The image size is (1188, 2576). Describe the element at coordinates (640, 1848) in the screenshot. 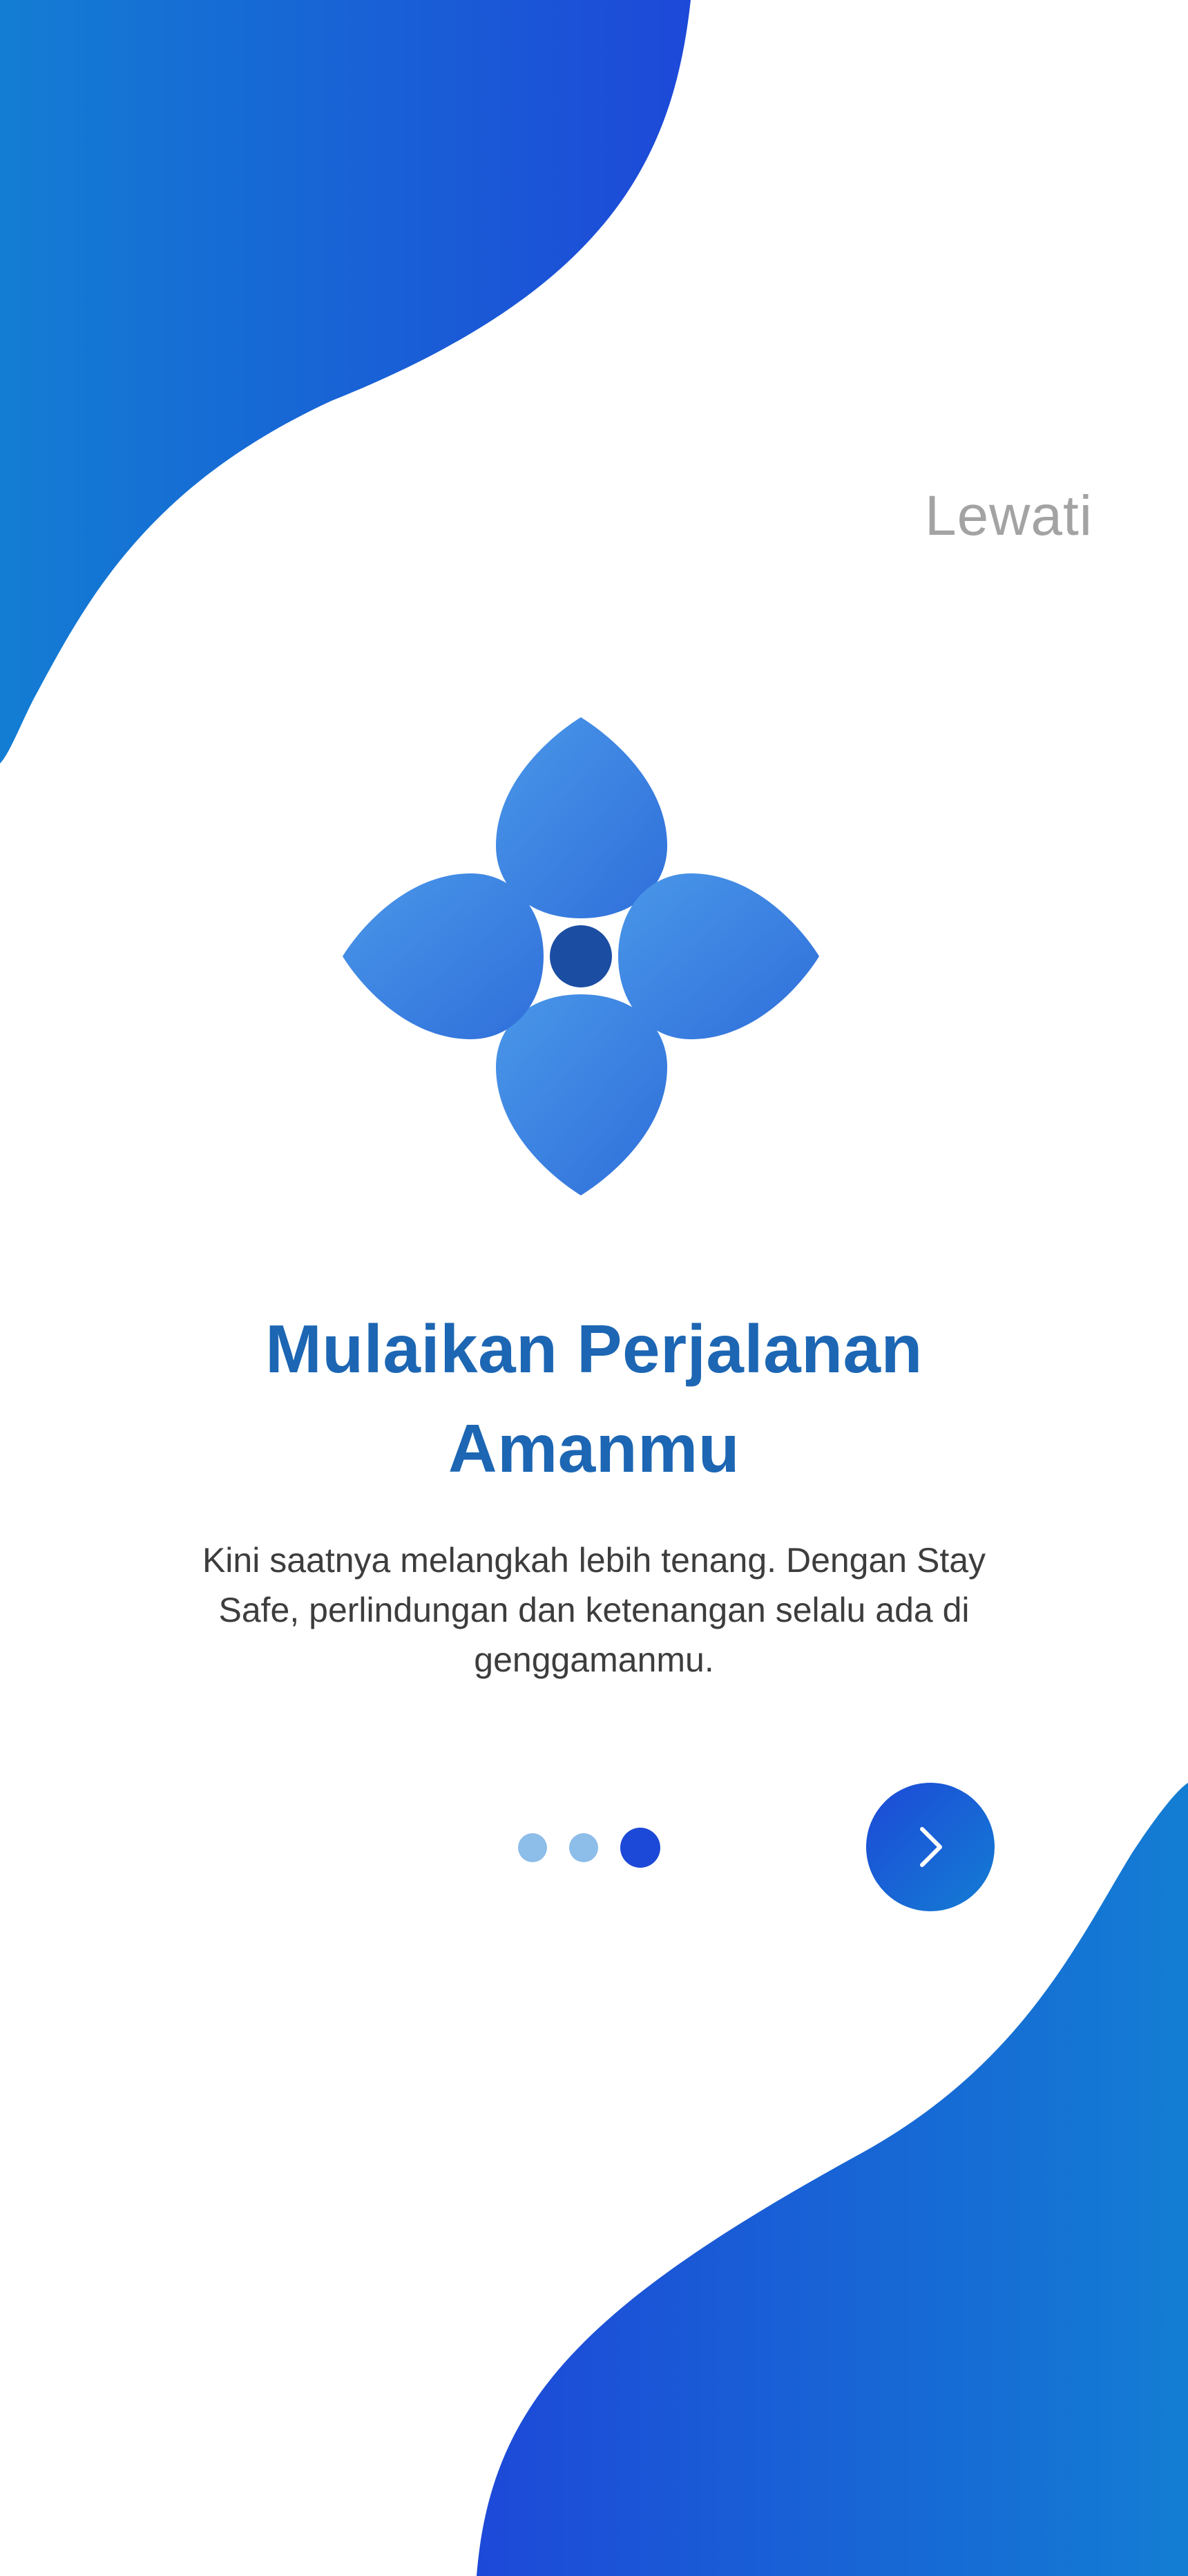

I see `page-dot-3-active` at that location.